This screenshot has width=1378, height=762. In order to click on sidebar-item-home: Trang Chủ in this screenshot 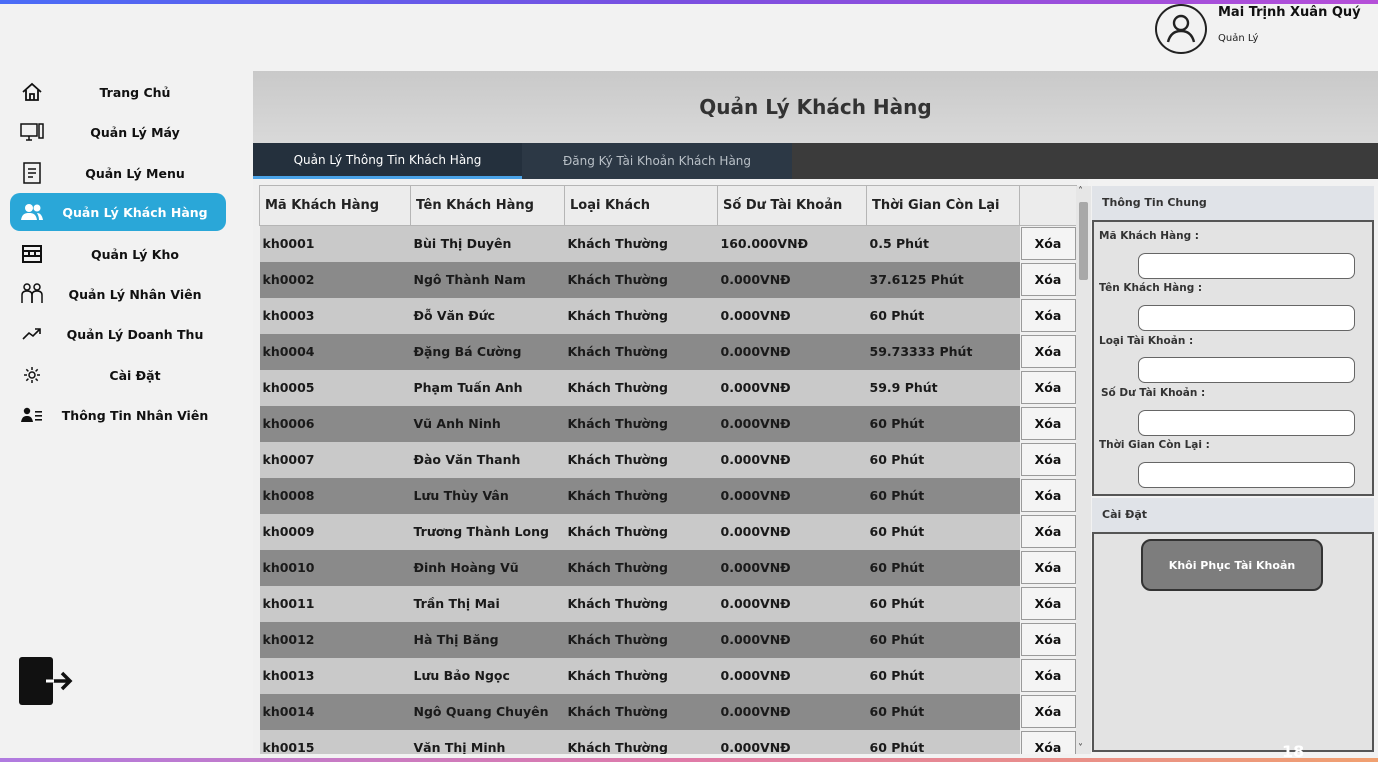, I will do `click(118, 92)`.